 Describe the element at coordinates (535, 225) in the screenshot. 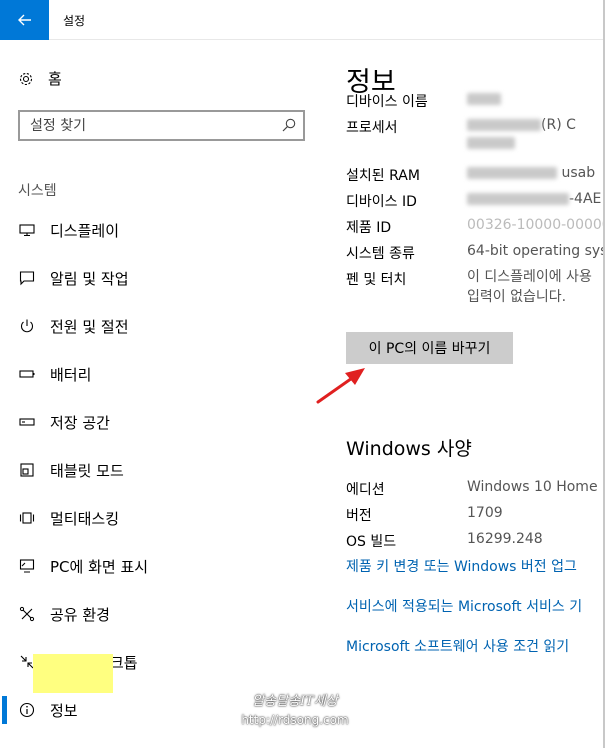

I see `product-id-value: 00326-10000-00000` at that location.